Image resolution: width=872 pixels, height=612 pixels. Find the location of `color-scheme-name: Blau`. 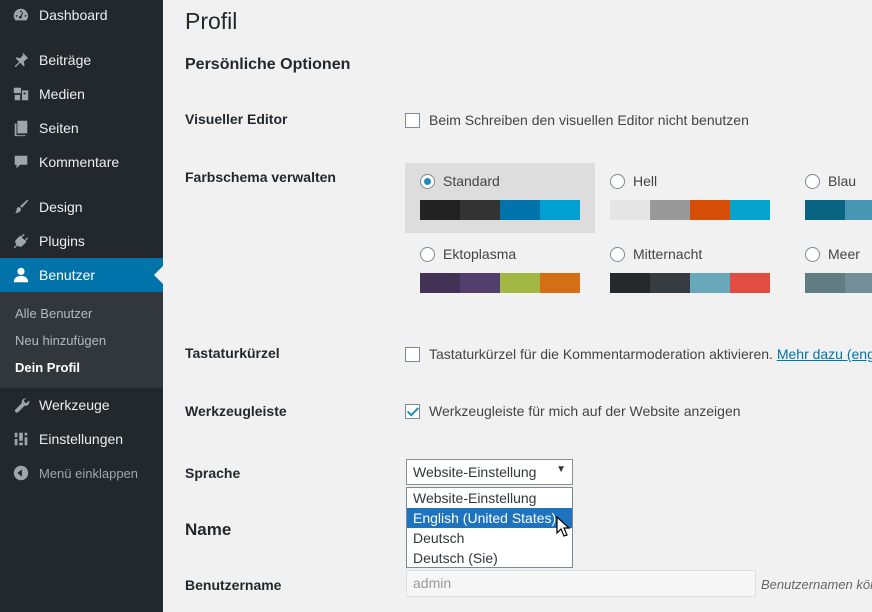

color-scheme-name: Blau is located at coordinates (842, 181).